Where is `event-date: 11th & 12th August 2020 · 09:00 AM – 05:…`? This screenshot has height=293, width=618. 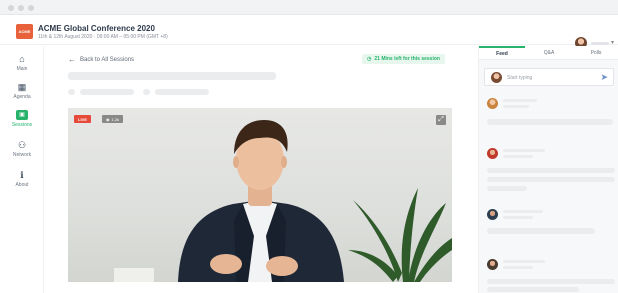
event-date: 11th & 12th August 2020 · 09:00 AM – 05:… is located at coordinates (103, 37).